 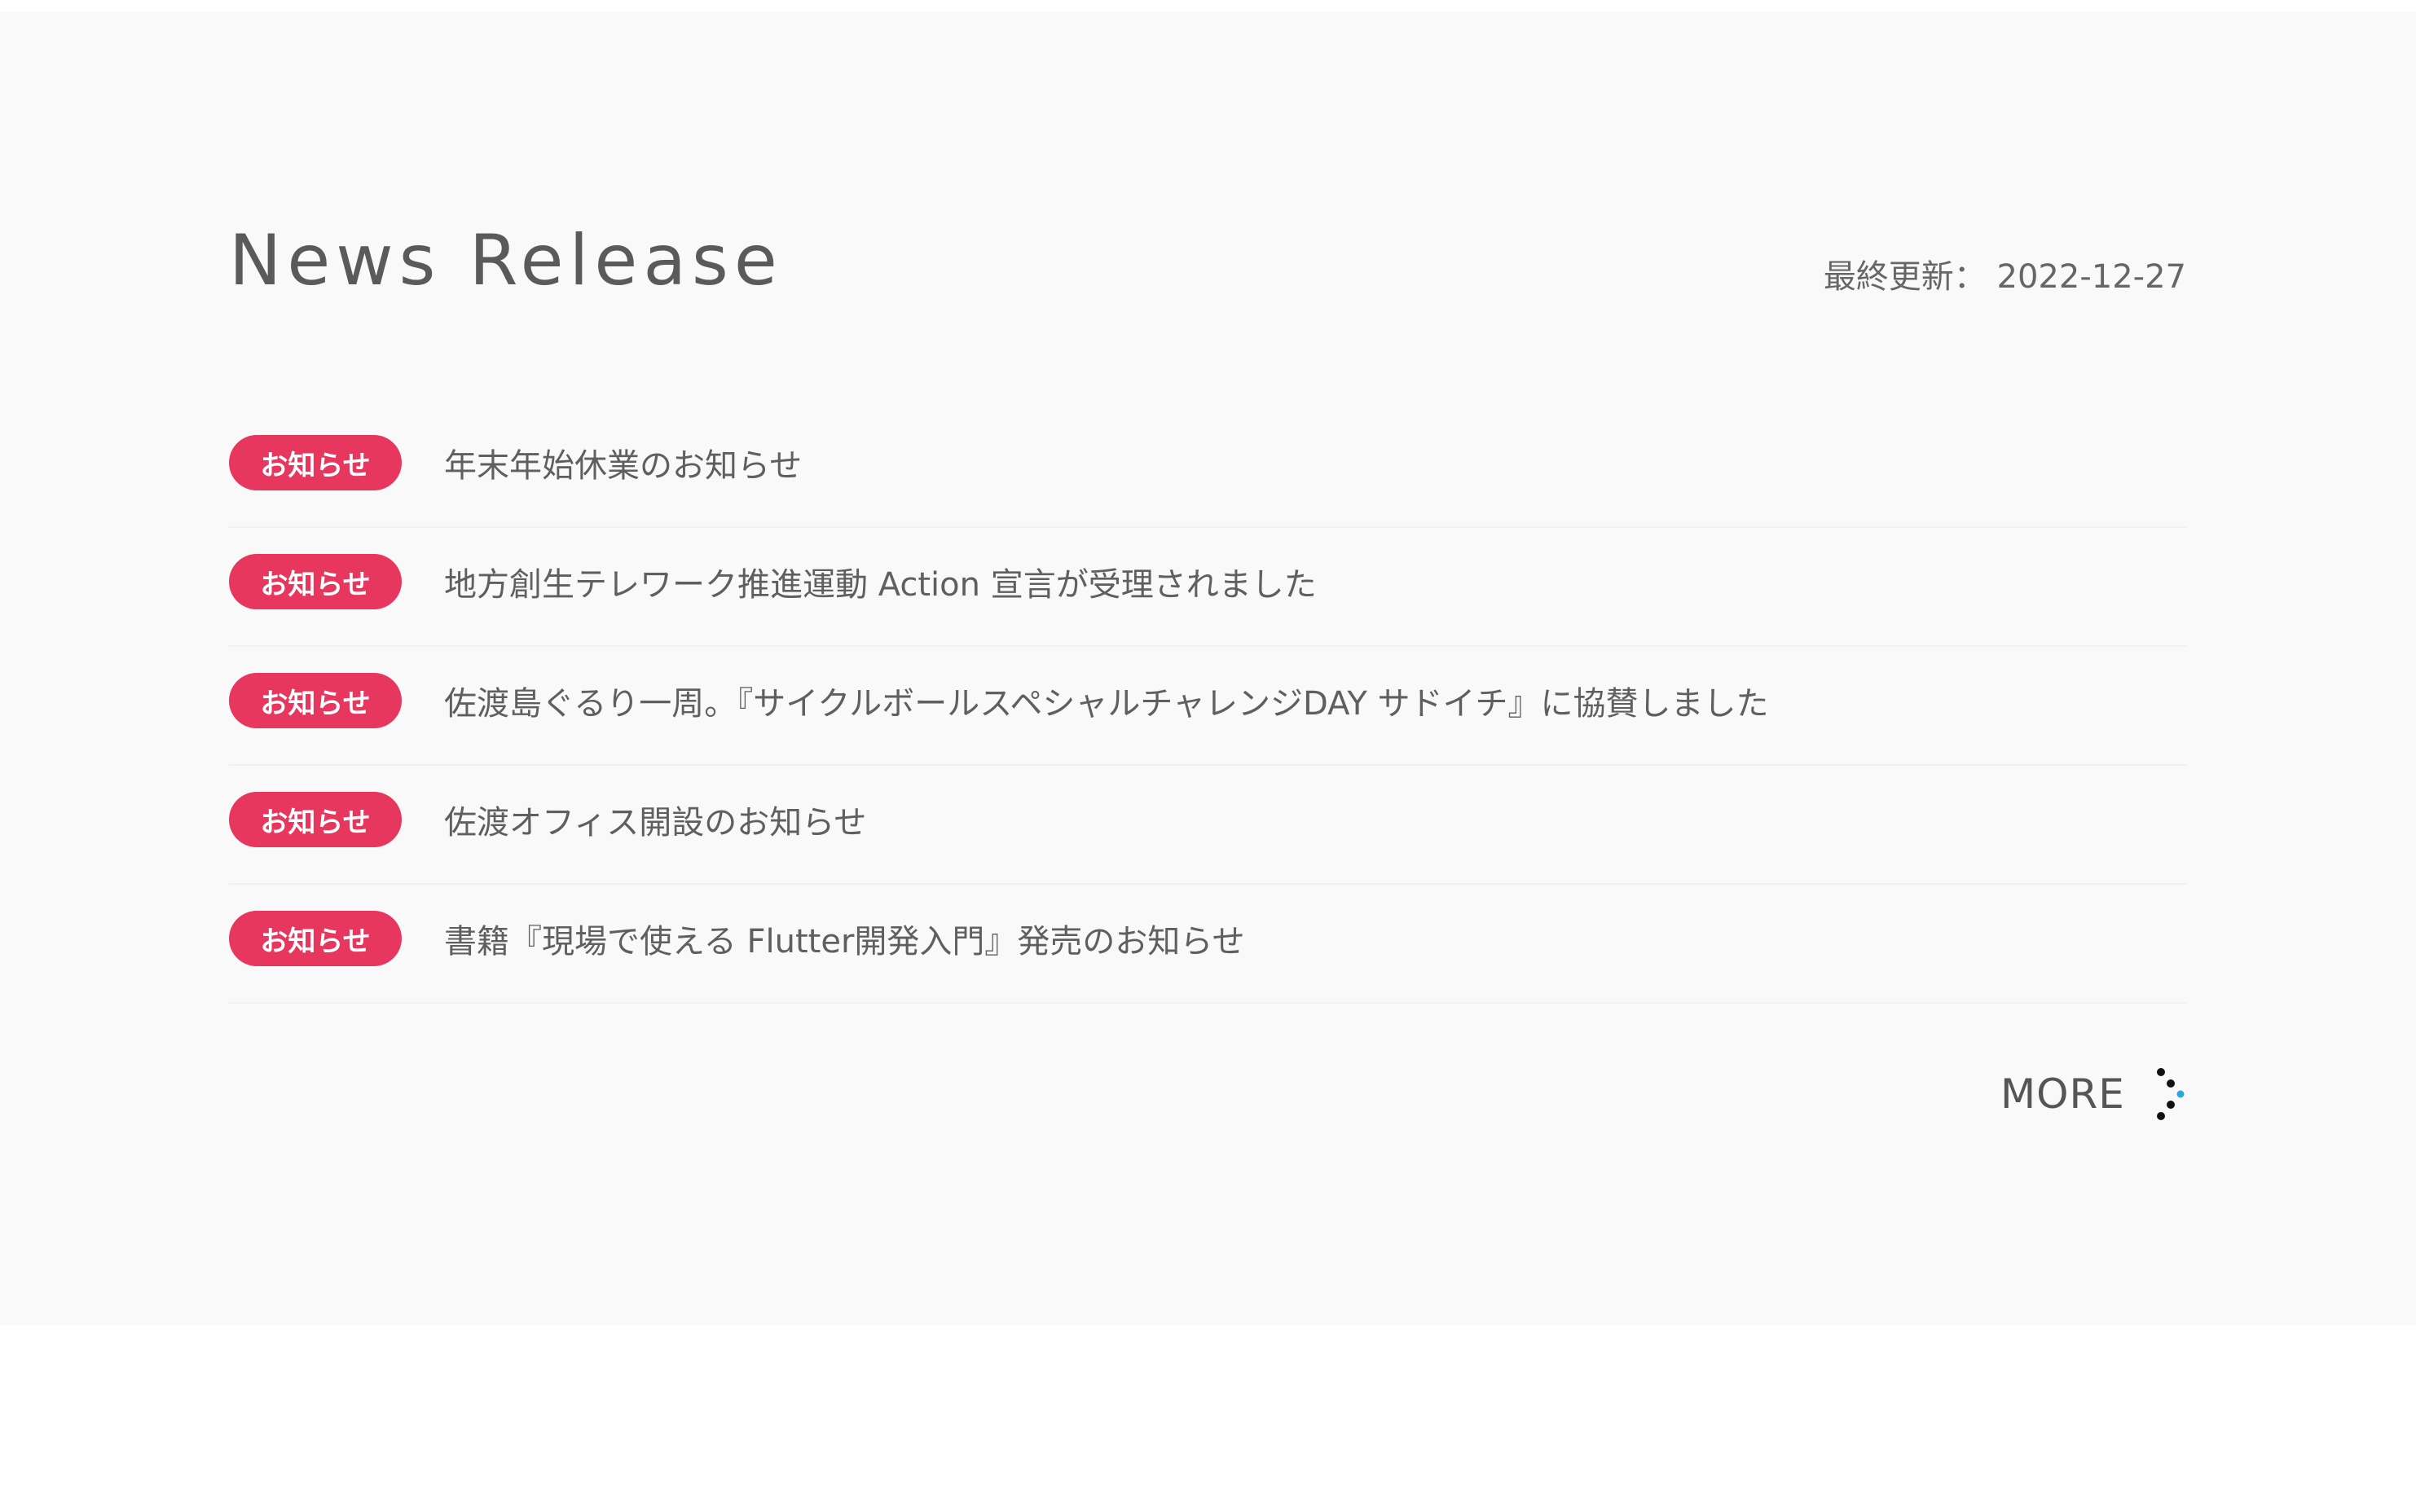 I want to click on news-item: お知らせ 佐渡オフィス開設のお知らせ, so click(x=1208, y=825).